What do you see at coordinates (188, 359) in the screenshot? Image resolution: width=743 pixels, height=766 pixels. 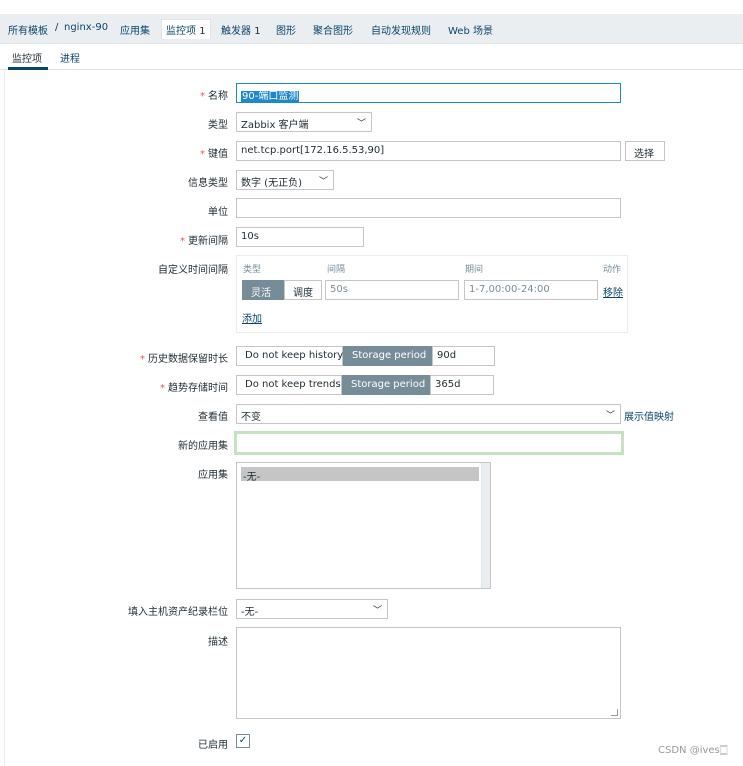 I see `history-label-text: 历史数据保留时长` at bounding box center [188, 359].